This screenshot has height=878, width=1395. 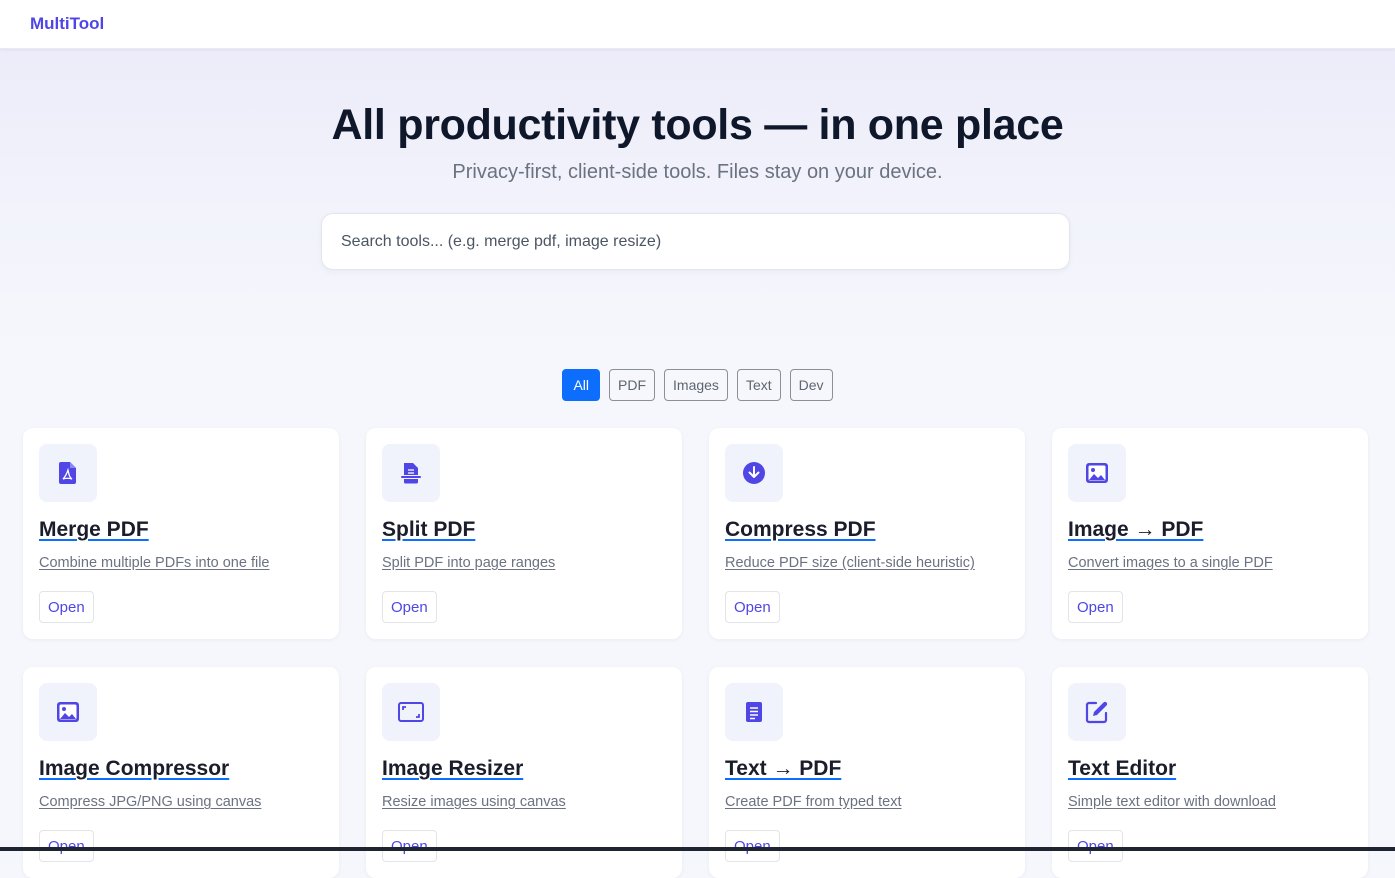 What do you see at coordinates (697, 24) in the screenshot?
I see `top-navbar: MultiTool` at bounding box center [697, 24].